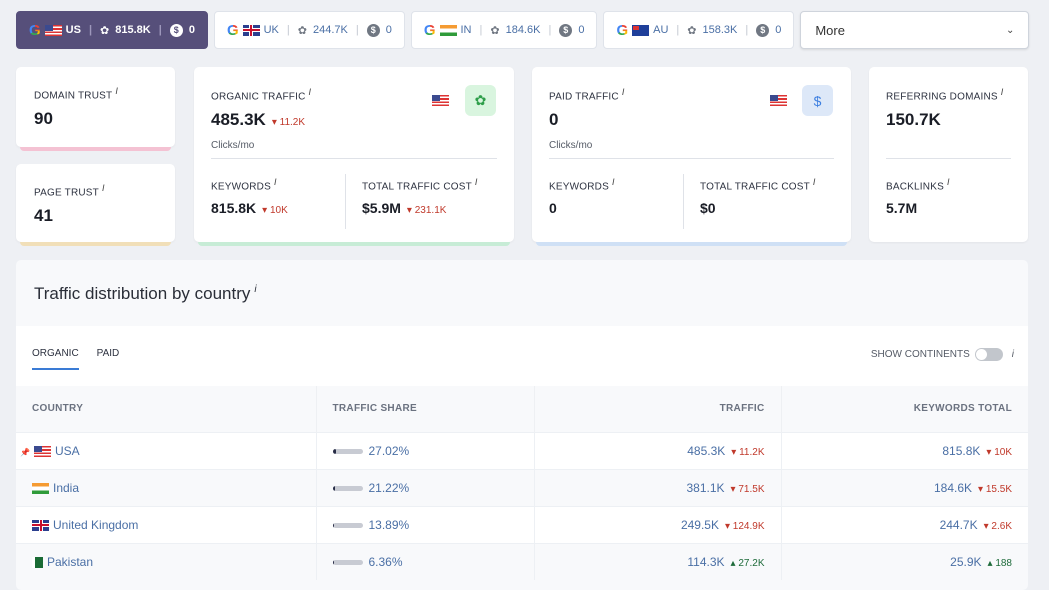  I want to click on label-text: PAID TRAFFIC, so click(584, 97).